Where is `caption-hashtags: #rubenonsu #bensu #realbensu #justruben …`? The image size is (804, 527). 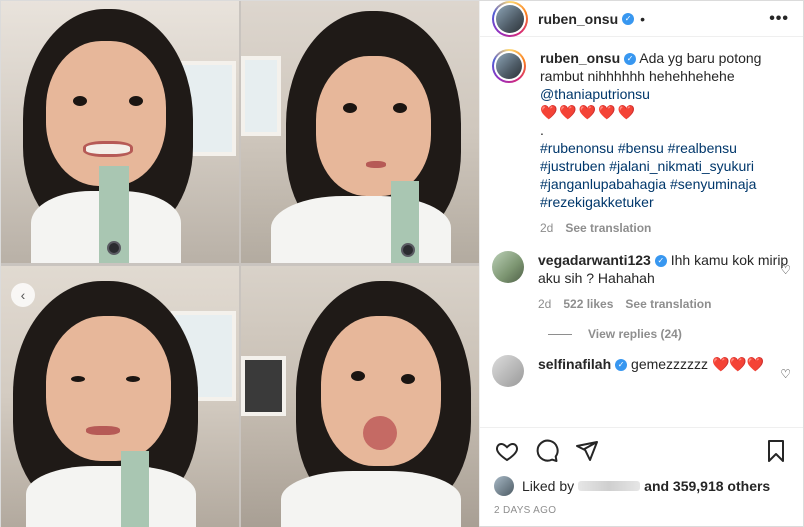
caption-hashtags: #rubenonsu #bensu #realbensu #justruben … is located at coordinates (648, 175).